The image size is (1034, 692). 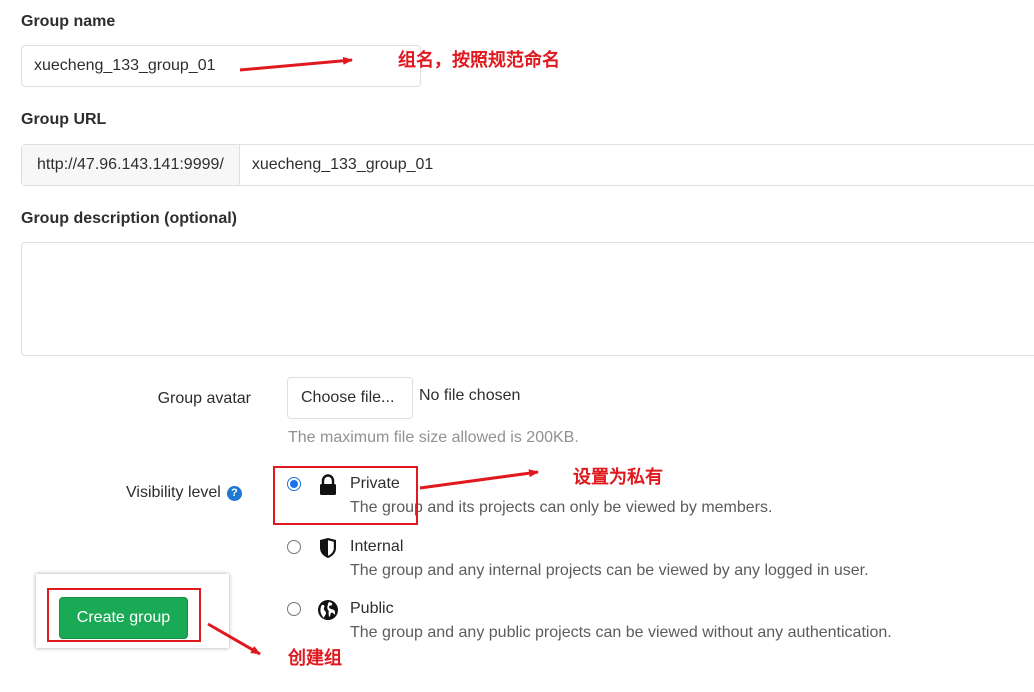 I want to click on create-arrow, so click(x=234, y=639).